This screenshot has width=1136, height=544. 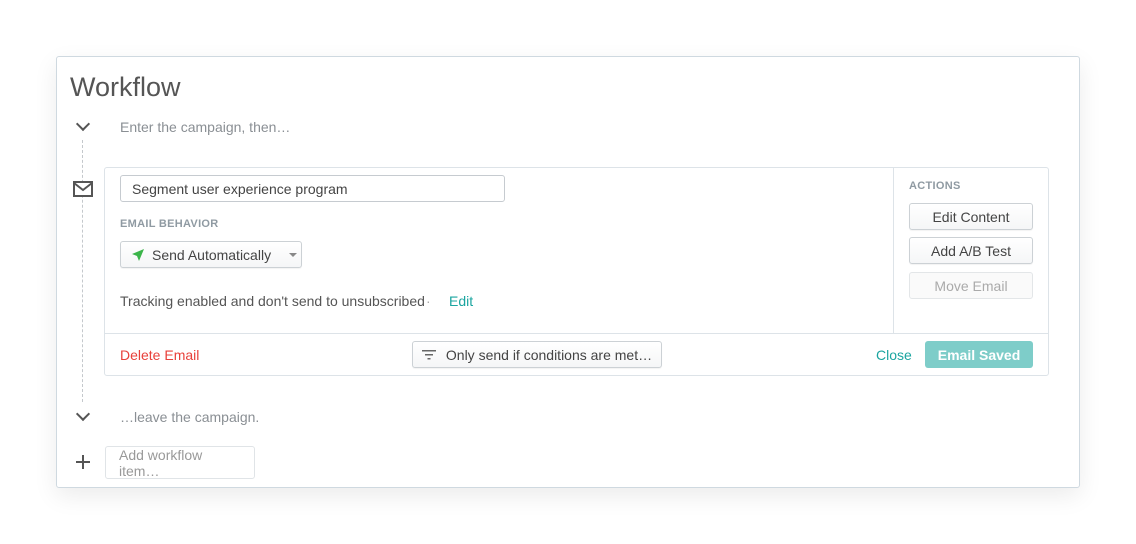 I want to click on email-behavior-label: EMAIL BEHAVIOR, so click(x=169, y=224).